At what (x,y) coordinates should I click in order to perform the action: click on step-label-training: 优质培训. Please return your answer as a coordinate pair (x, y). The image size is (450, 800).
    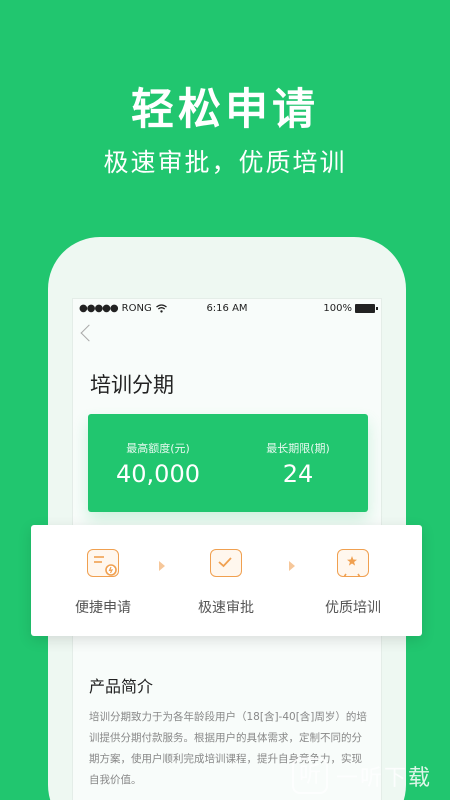
    Looking at the image, I should click on (353, 608).